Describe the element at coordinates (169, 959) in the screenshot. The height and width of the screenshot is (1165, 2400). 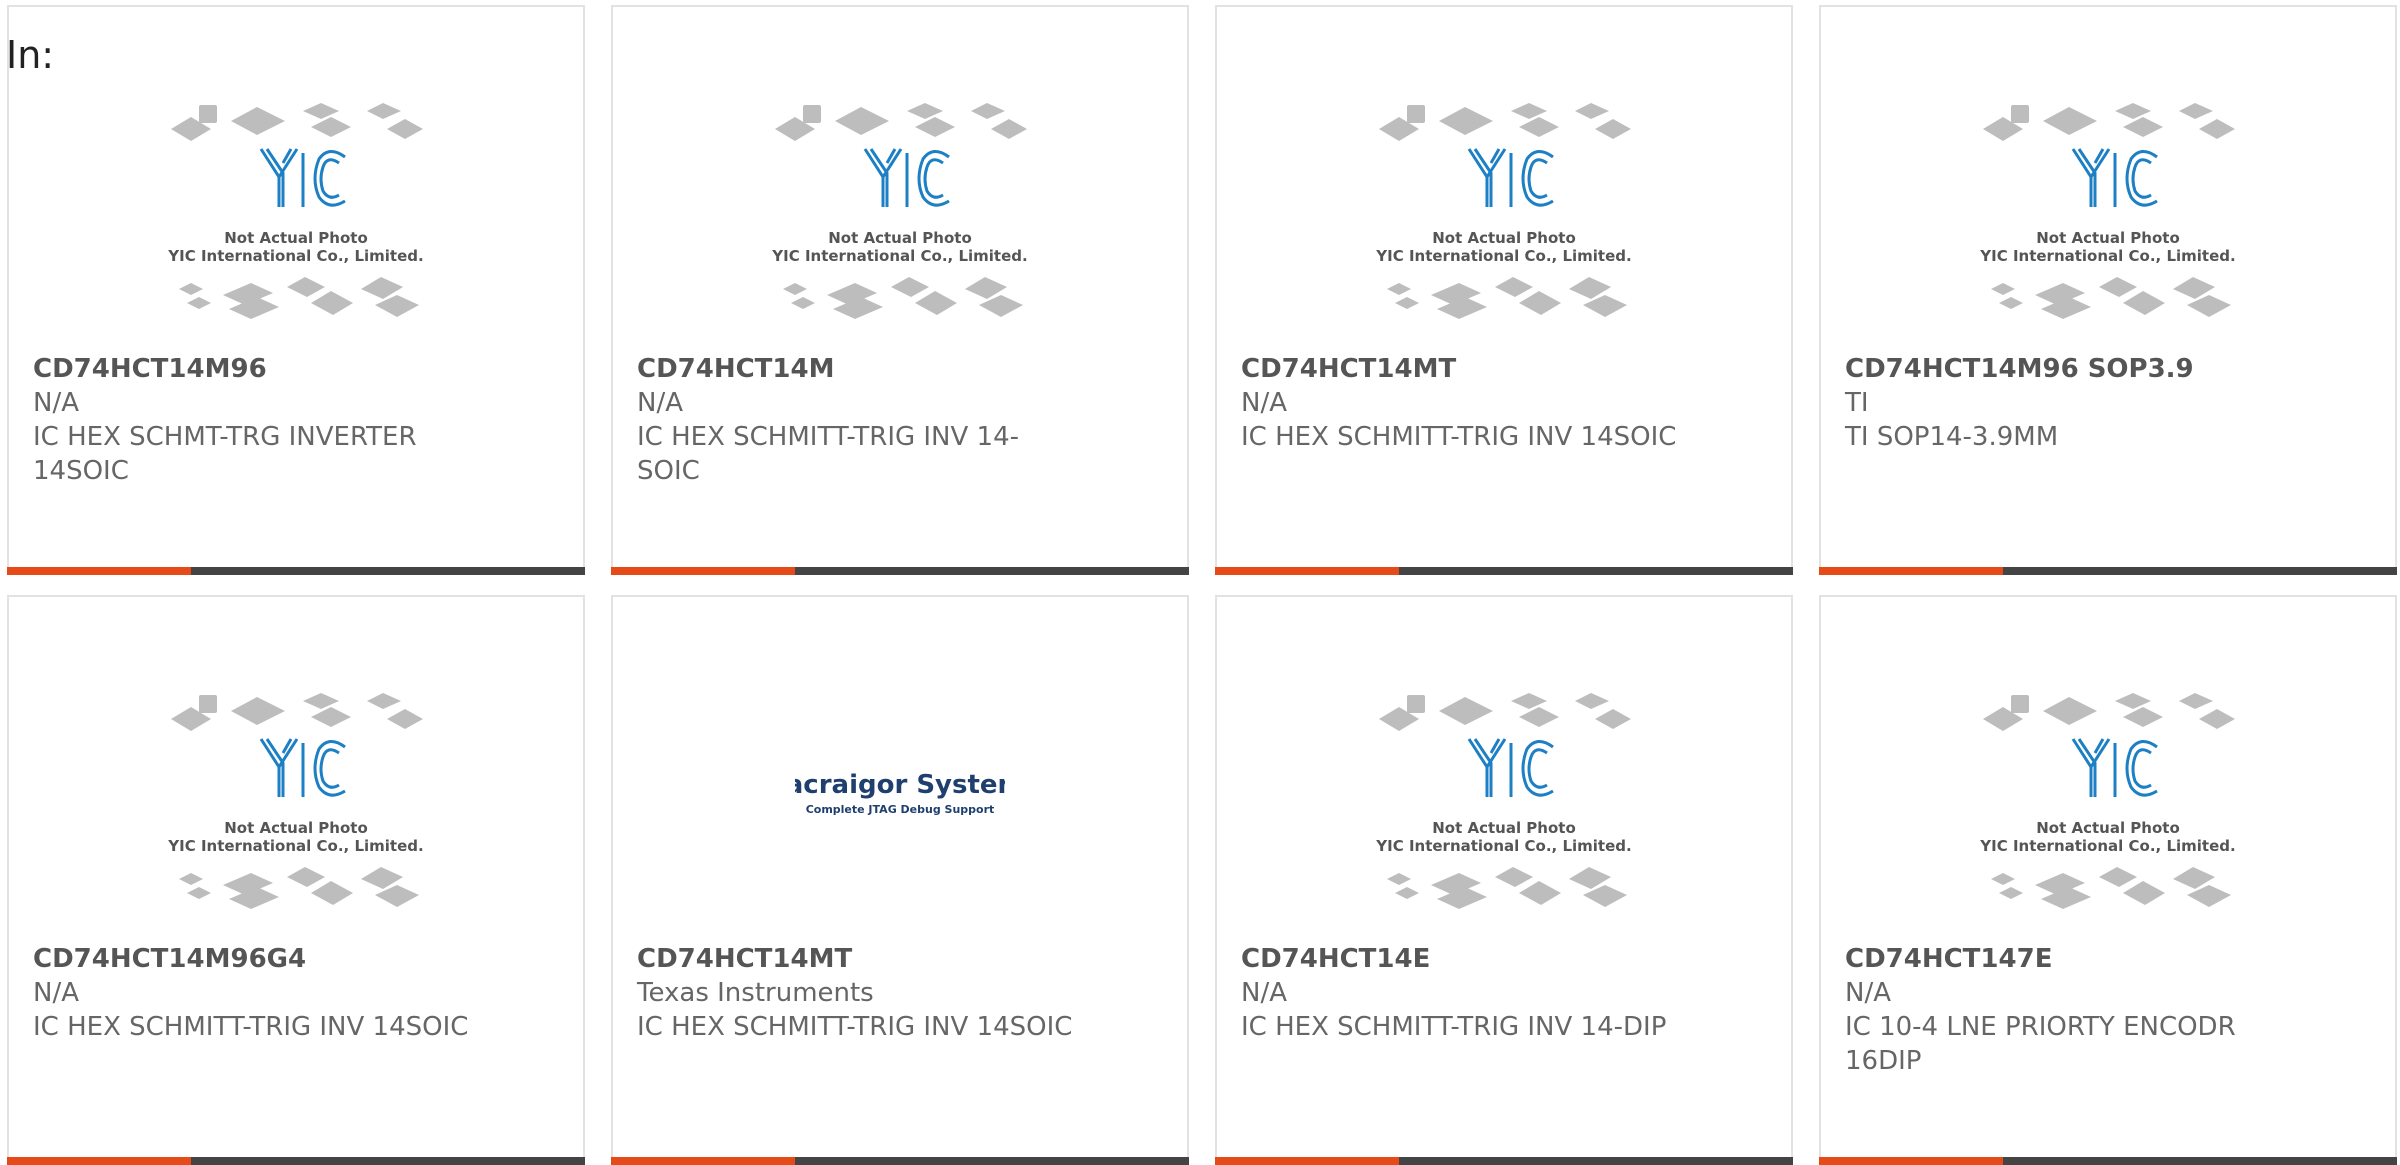
I see `product-part-number: CD74HCT14M96G4` at that location.